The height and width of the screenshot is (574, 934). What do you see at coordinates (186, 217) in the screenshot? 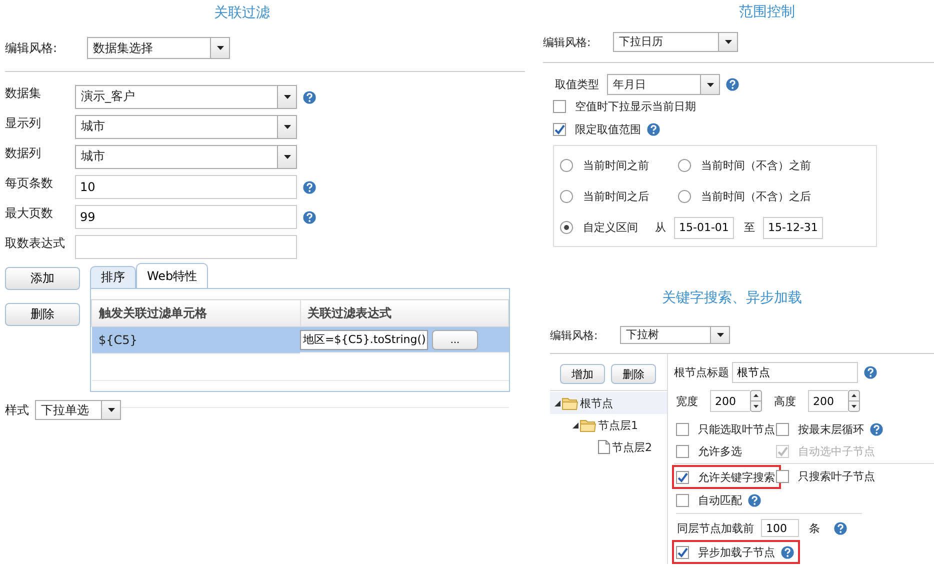
I see `text-field: 99` at bounding box center [186, 217].